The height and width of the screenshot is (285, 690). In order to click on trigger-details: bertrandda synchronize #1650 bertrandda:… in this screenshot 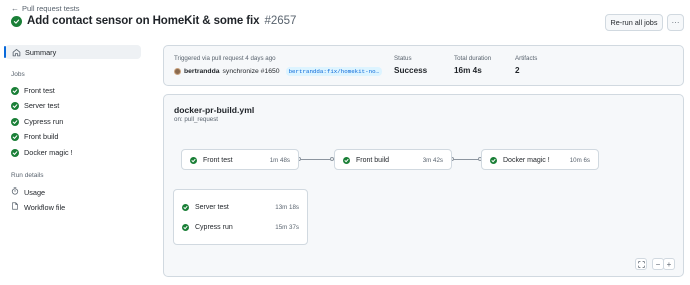, I will do `click(278, 71)`.